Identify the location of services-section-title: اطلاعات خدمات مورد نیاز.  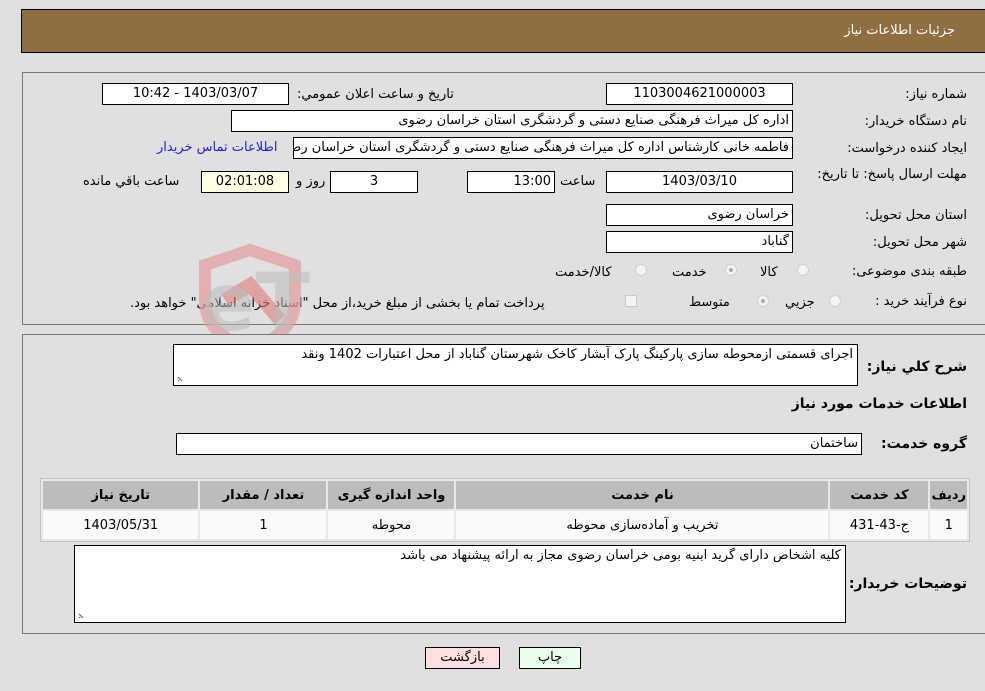
(879, 404).